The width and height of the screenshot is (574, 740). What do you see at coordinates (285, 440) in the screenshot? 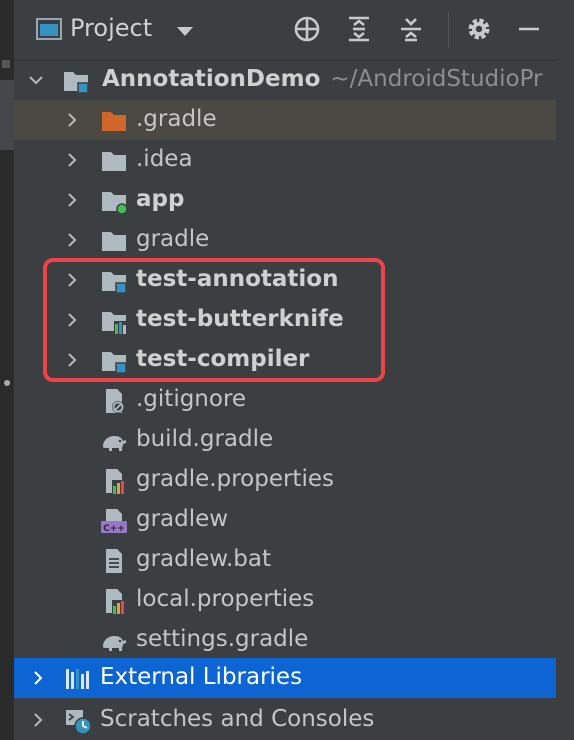
I see `tree-row-build-gradle: build.gradle` at bounding box center [285, 440].